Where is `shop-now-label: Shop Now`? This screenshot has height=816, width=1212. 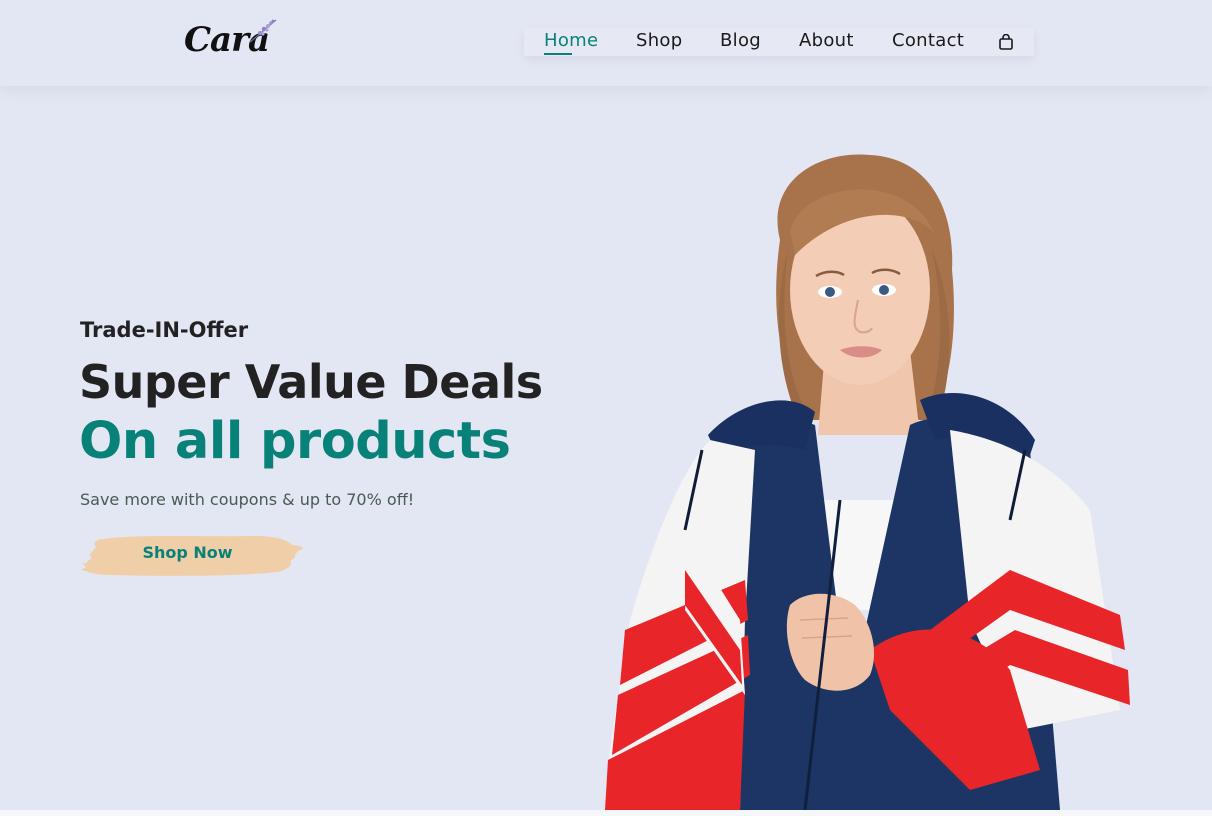
shop-now-label: Shop Now is located at coordinates (187, 552).